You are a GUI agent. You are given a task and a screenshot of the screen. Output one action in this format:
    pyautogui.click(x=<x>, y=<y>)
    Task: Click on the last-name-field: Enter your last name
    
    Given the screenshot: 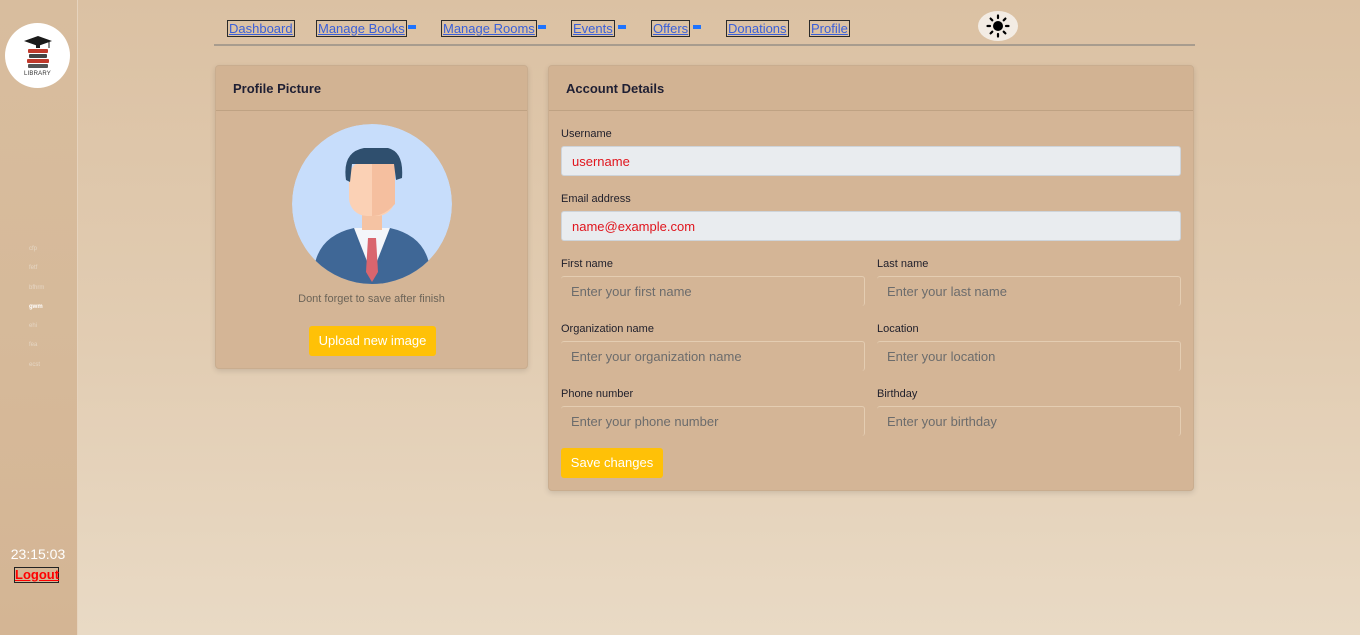 What is the action you would take?
    pyautogui.click(x=1029, y=291)
    